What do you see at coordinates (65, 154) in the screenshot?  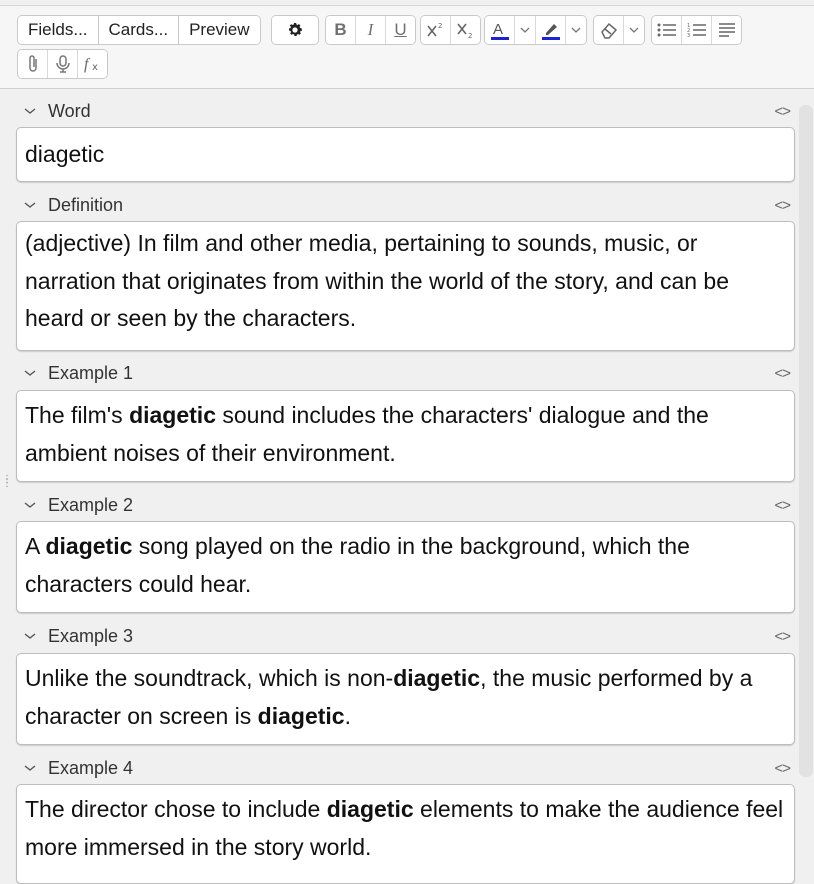 I see `field-content: diagetic` at bounding box center [65, 154].